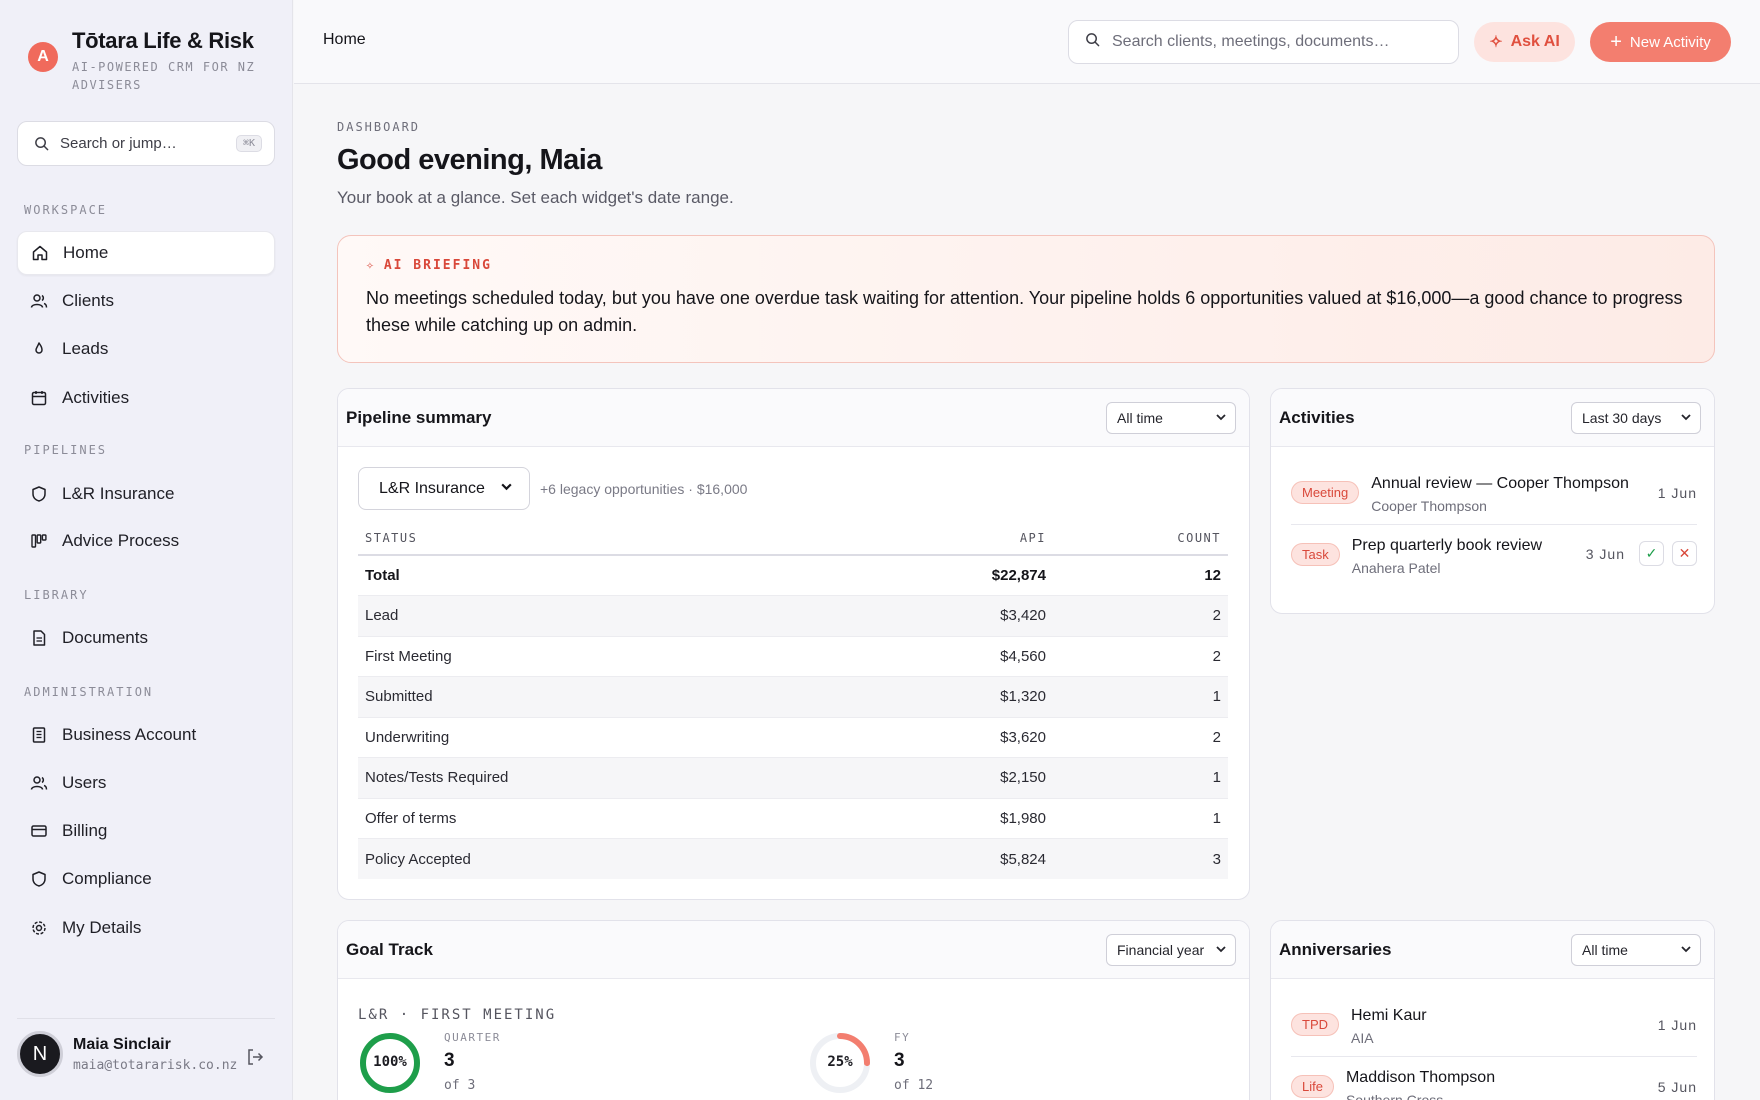 The image size is (1760, 1100). Describe the element at coordinates (107, 878) in the screenshot. I see `sidebar-item-label: Compliance` at that location.